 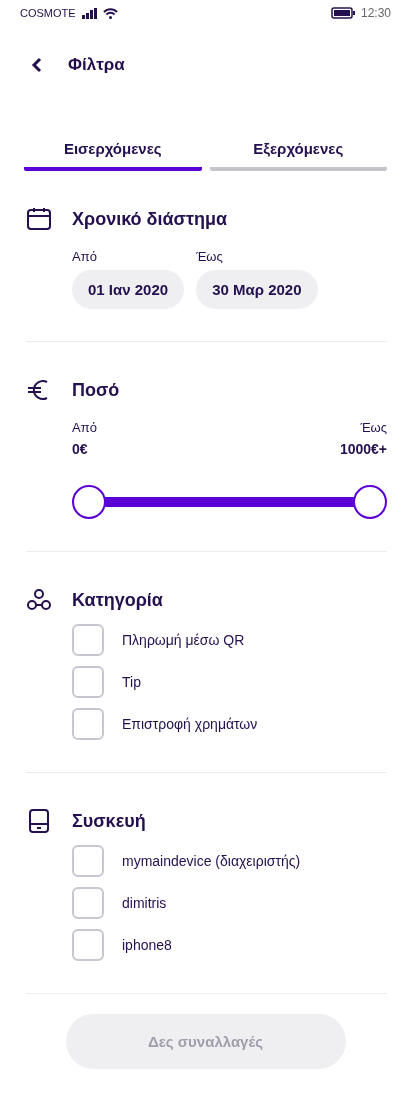 I want to click on calendar-icon, so click(x=39, y=219).